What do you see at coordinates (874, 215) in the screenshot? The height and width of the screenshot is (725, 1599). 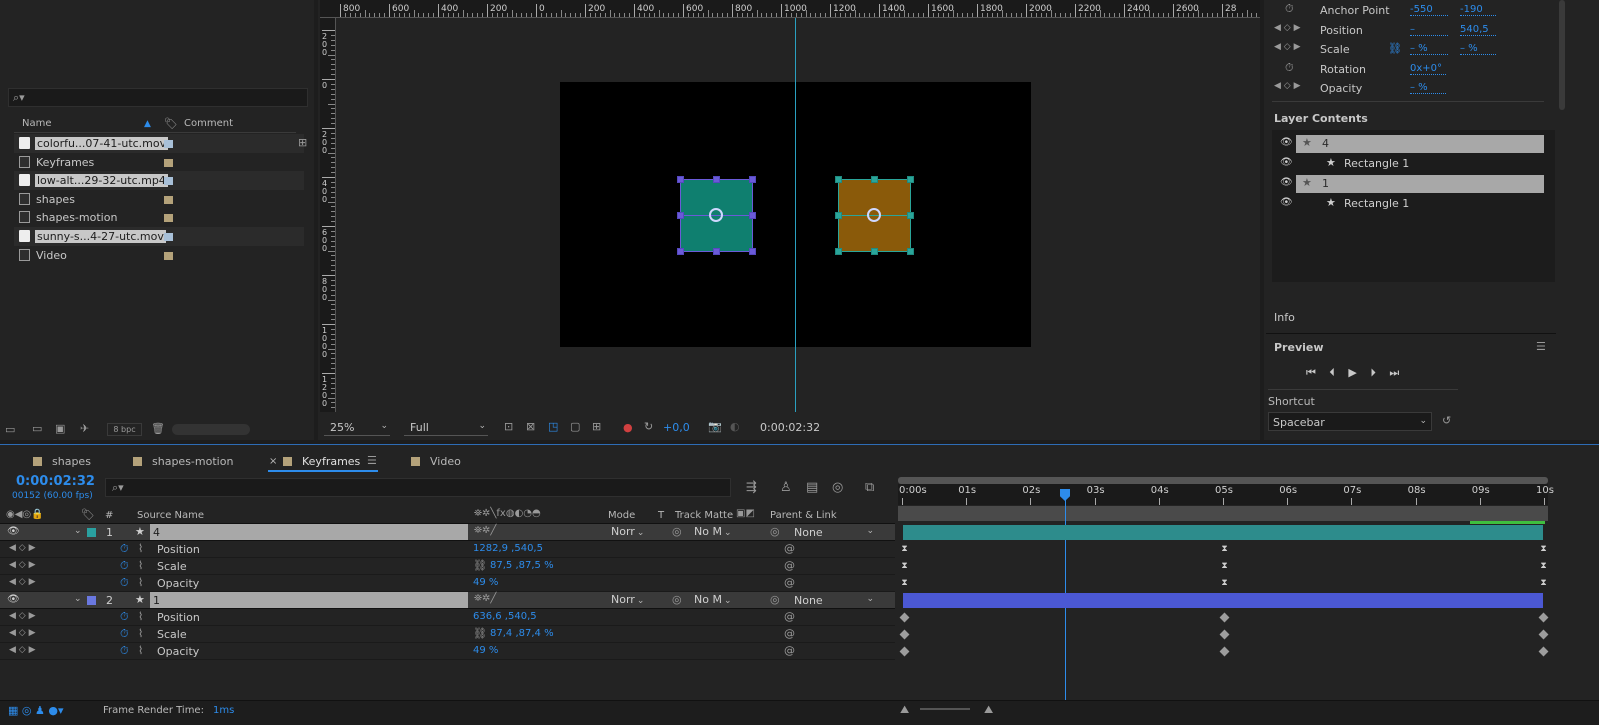 I see `anchor-point-icon` at bounding box center [874, 215].